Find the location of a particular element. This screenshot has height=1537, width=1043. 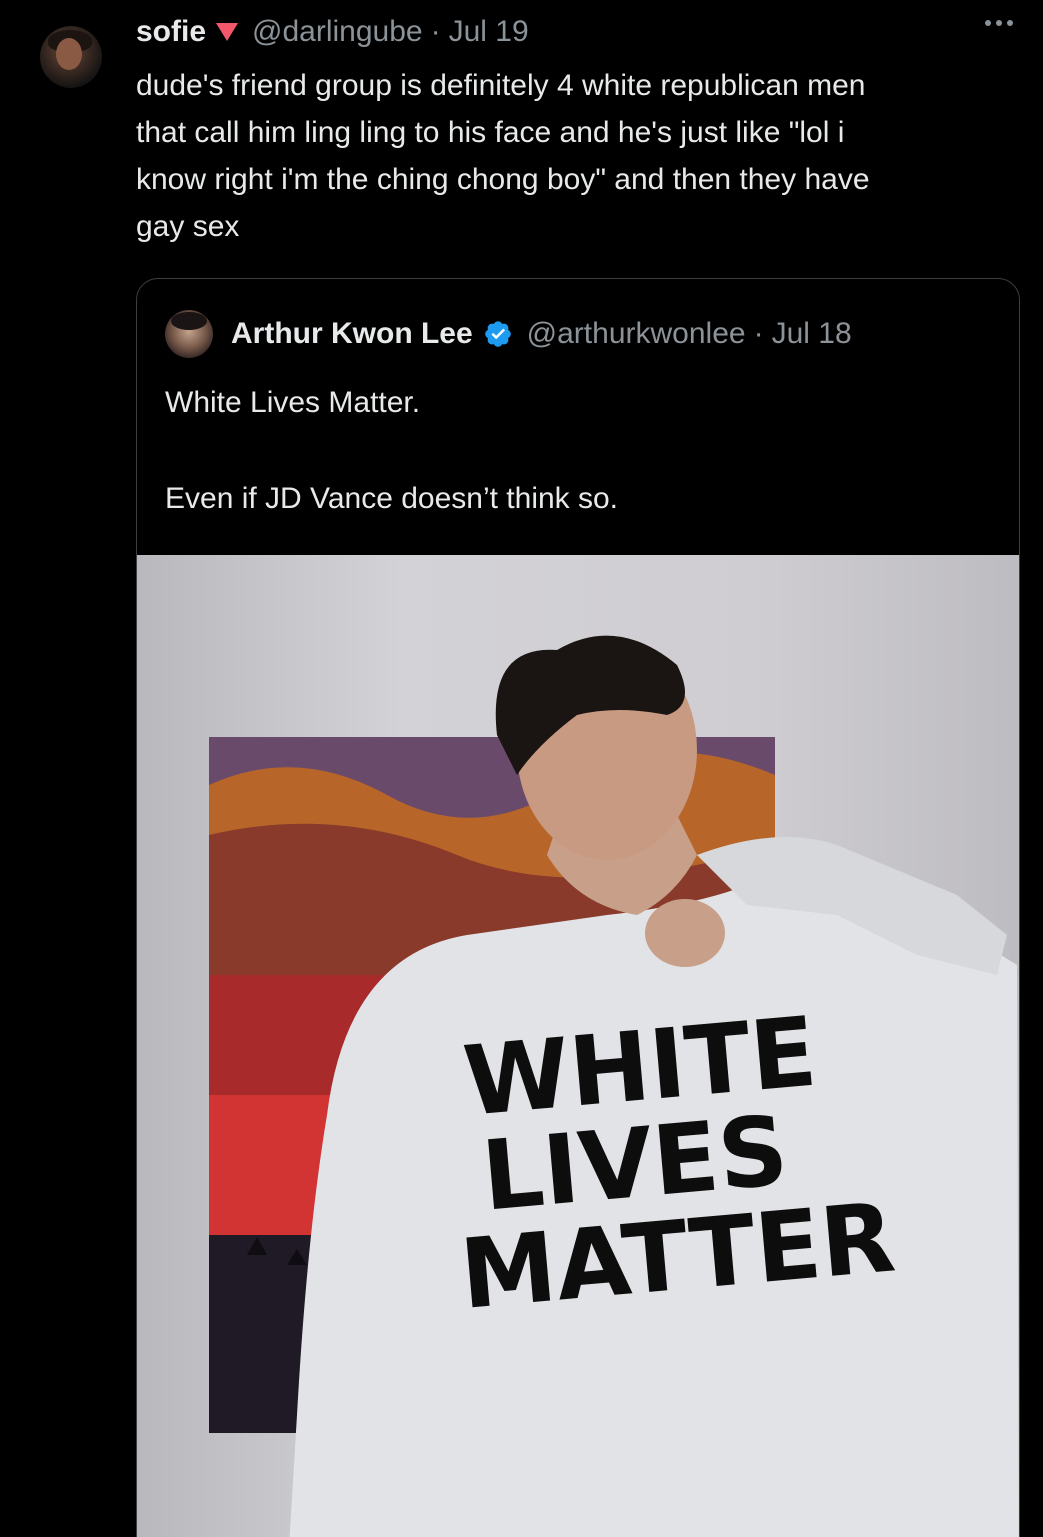

author-avatar is located at coordinates (71, 57).